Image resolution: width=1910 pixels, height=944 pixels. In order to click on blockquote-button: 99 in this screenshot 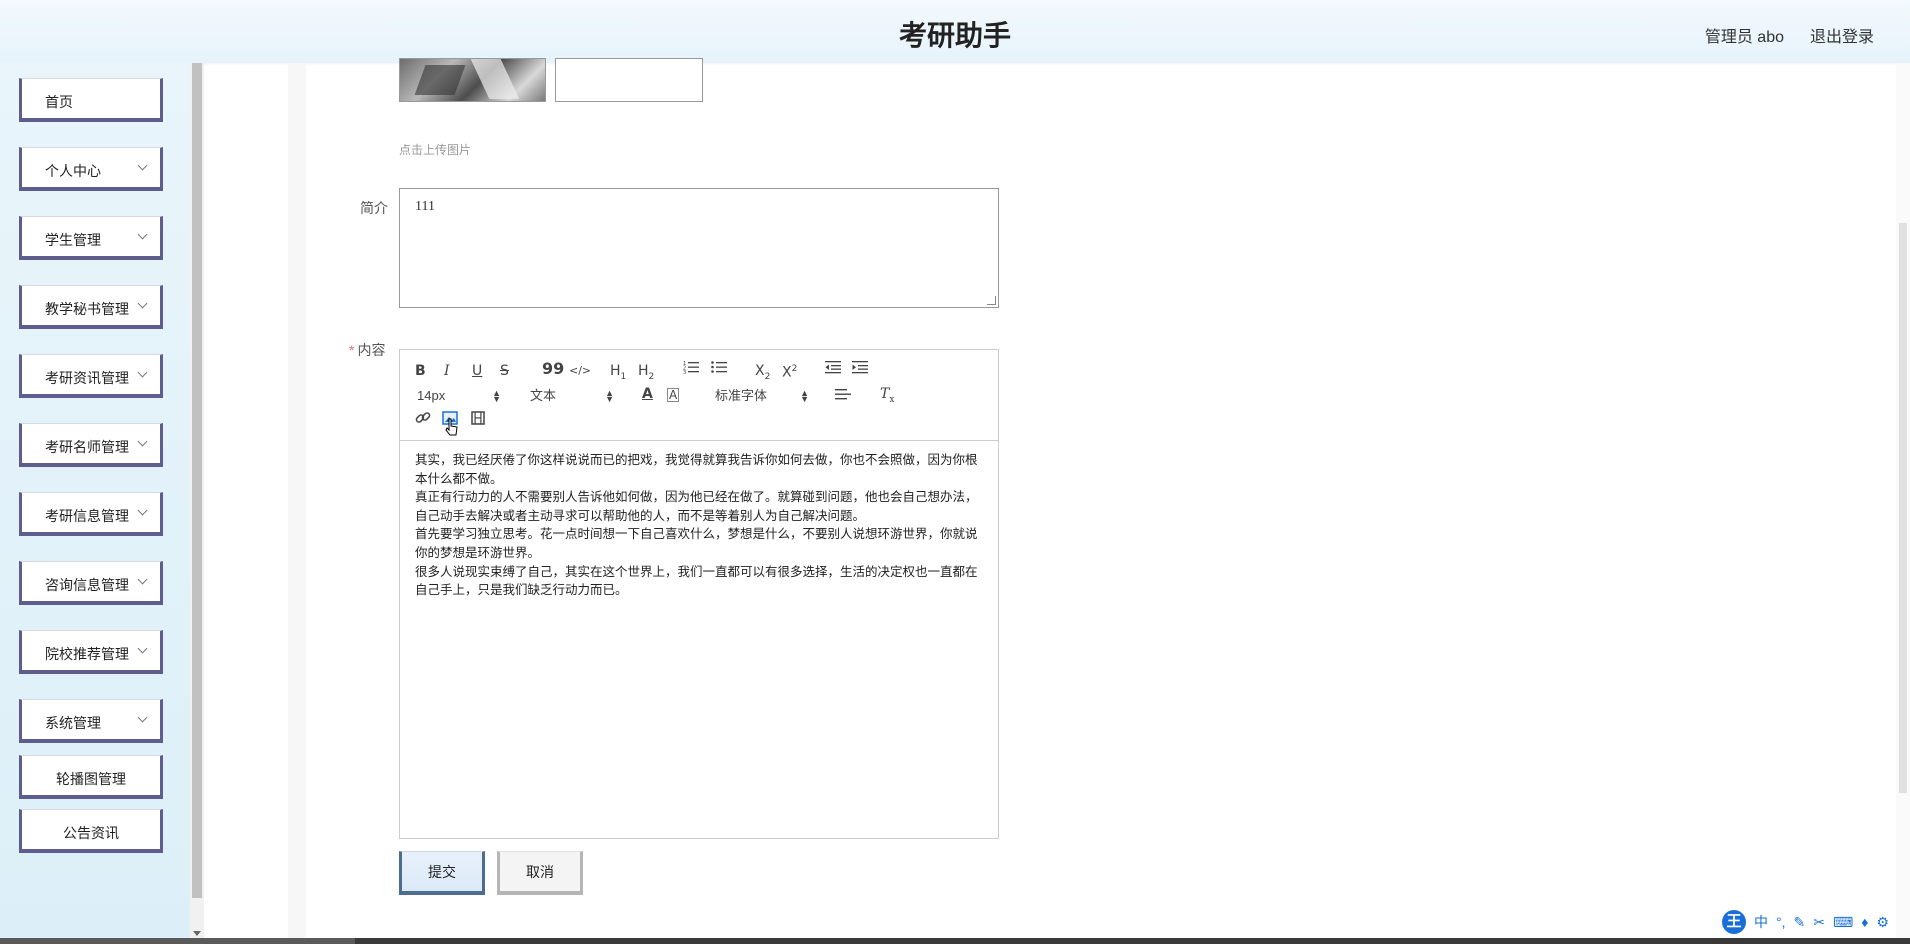, I will do `click(553, 369)`.